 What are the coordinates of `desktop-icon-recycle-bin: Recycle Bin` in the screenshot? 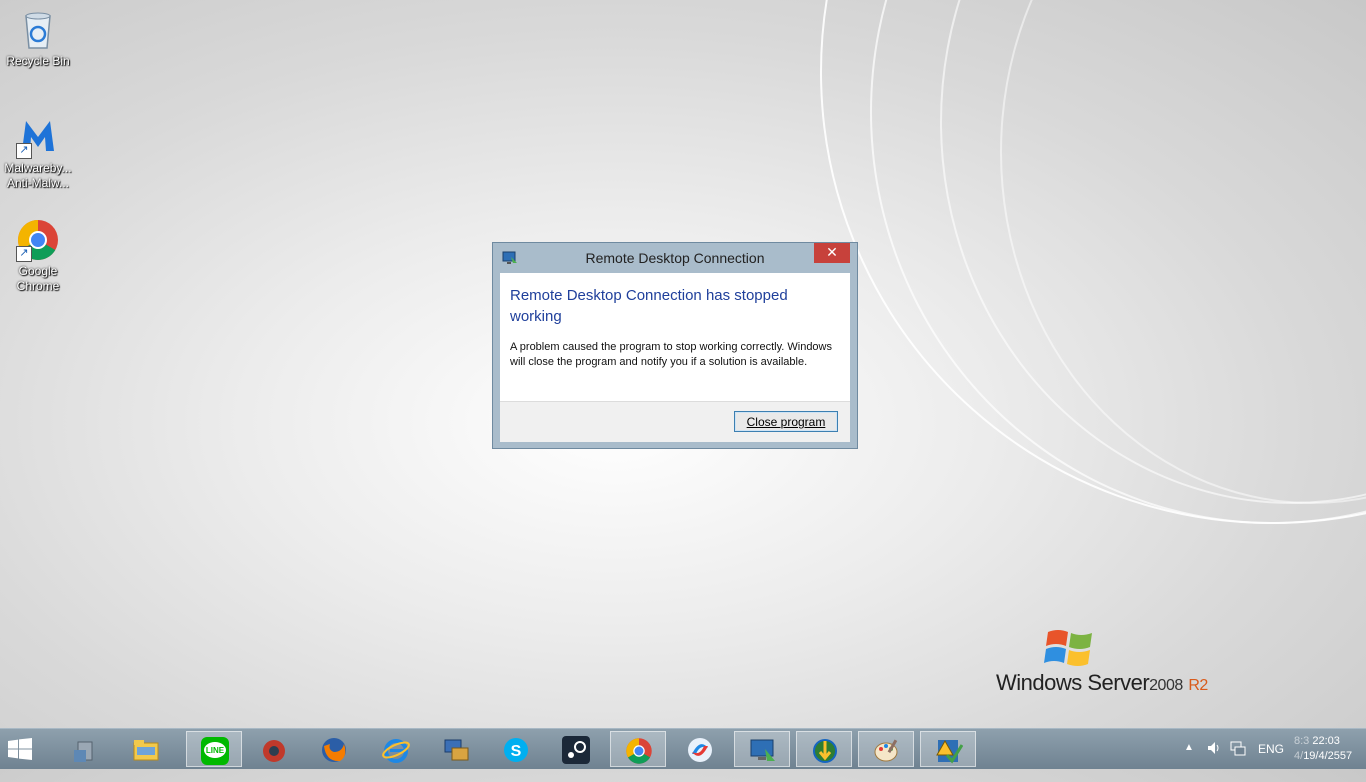 It's located at (38, 38).